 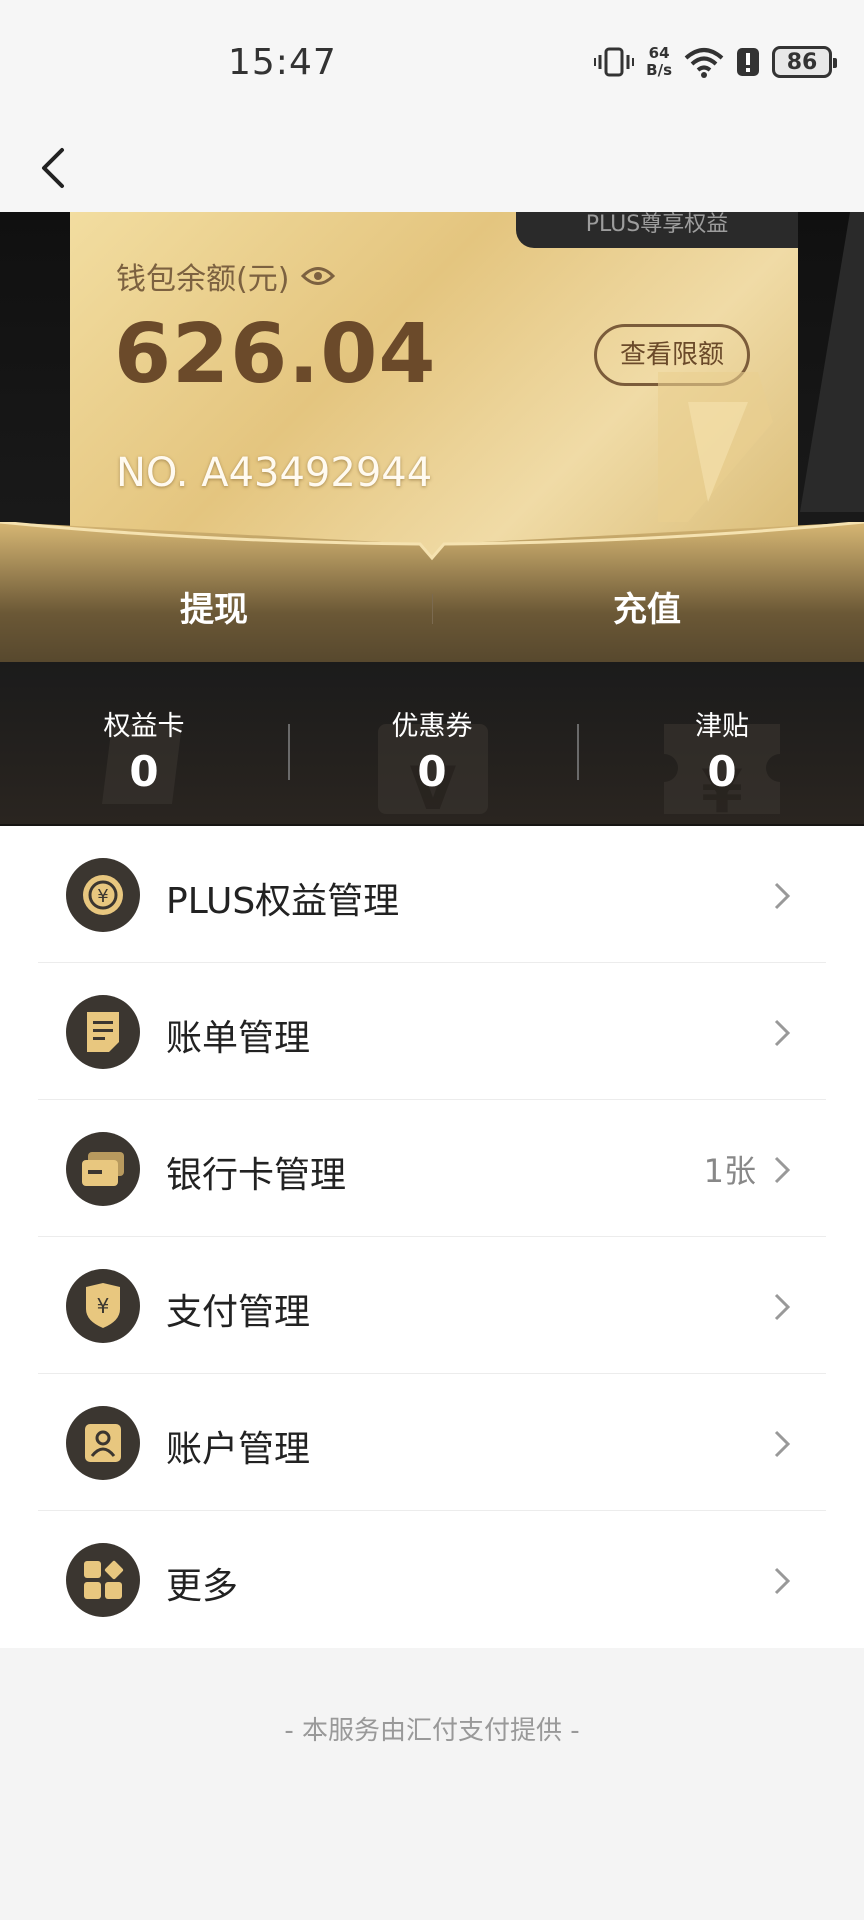 I want to click on menu-label: PLUS权益管理, so click(x=283, y=901).